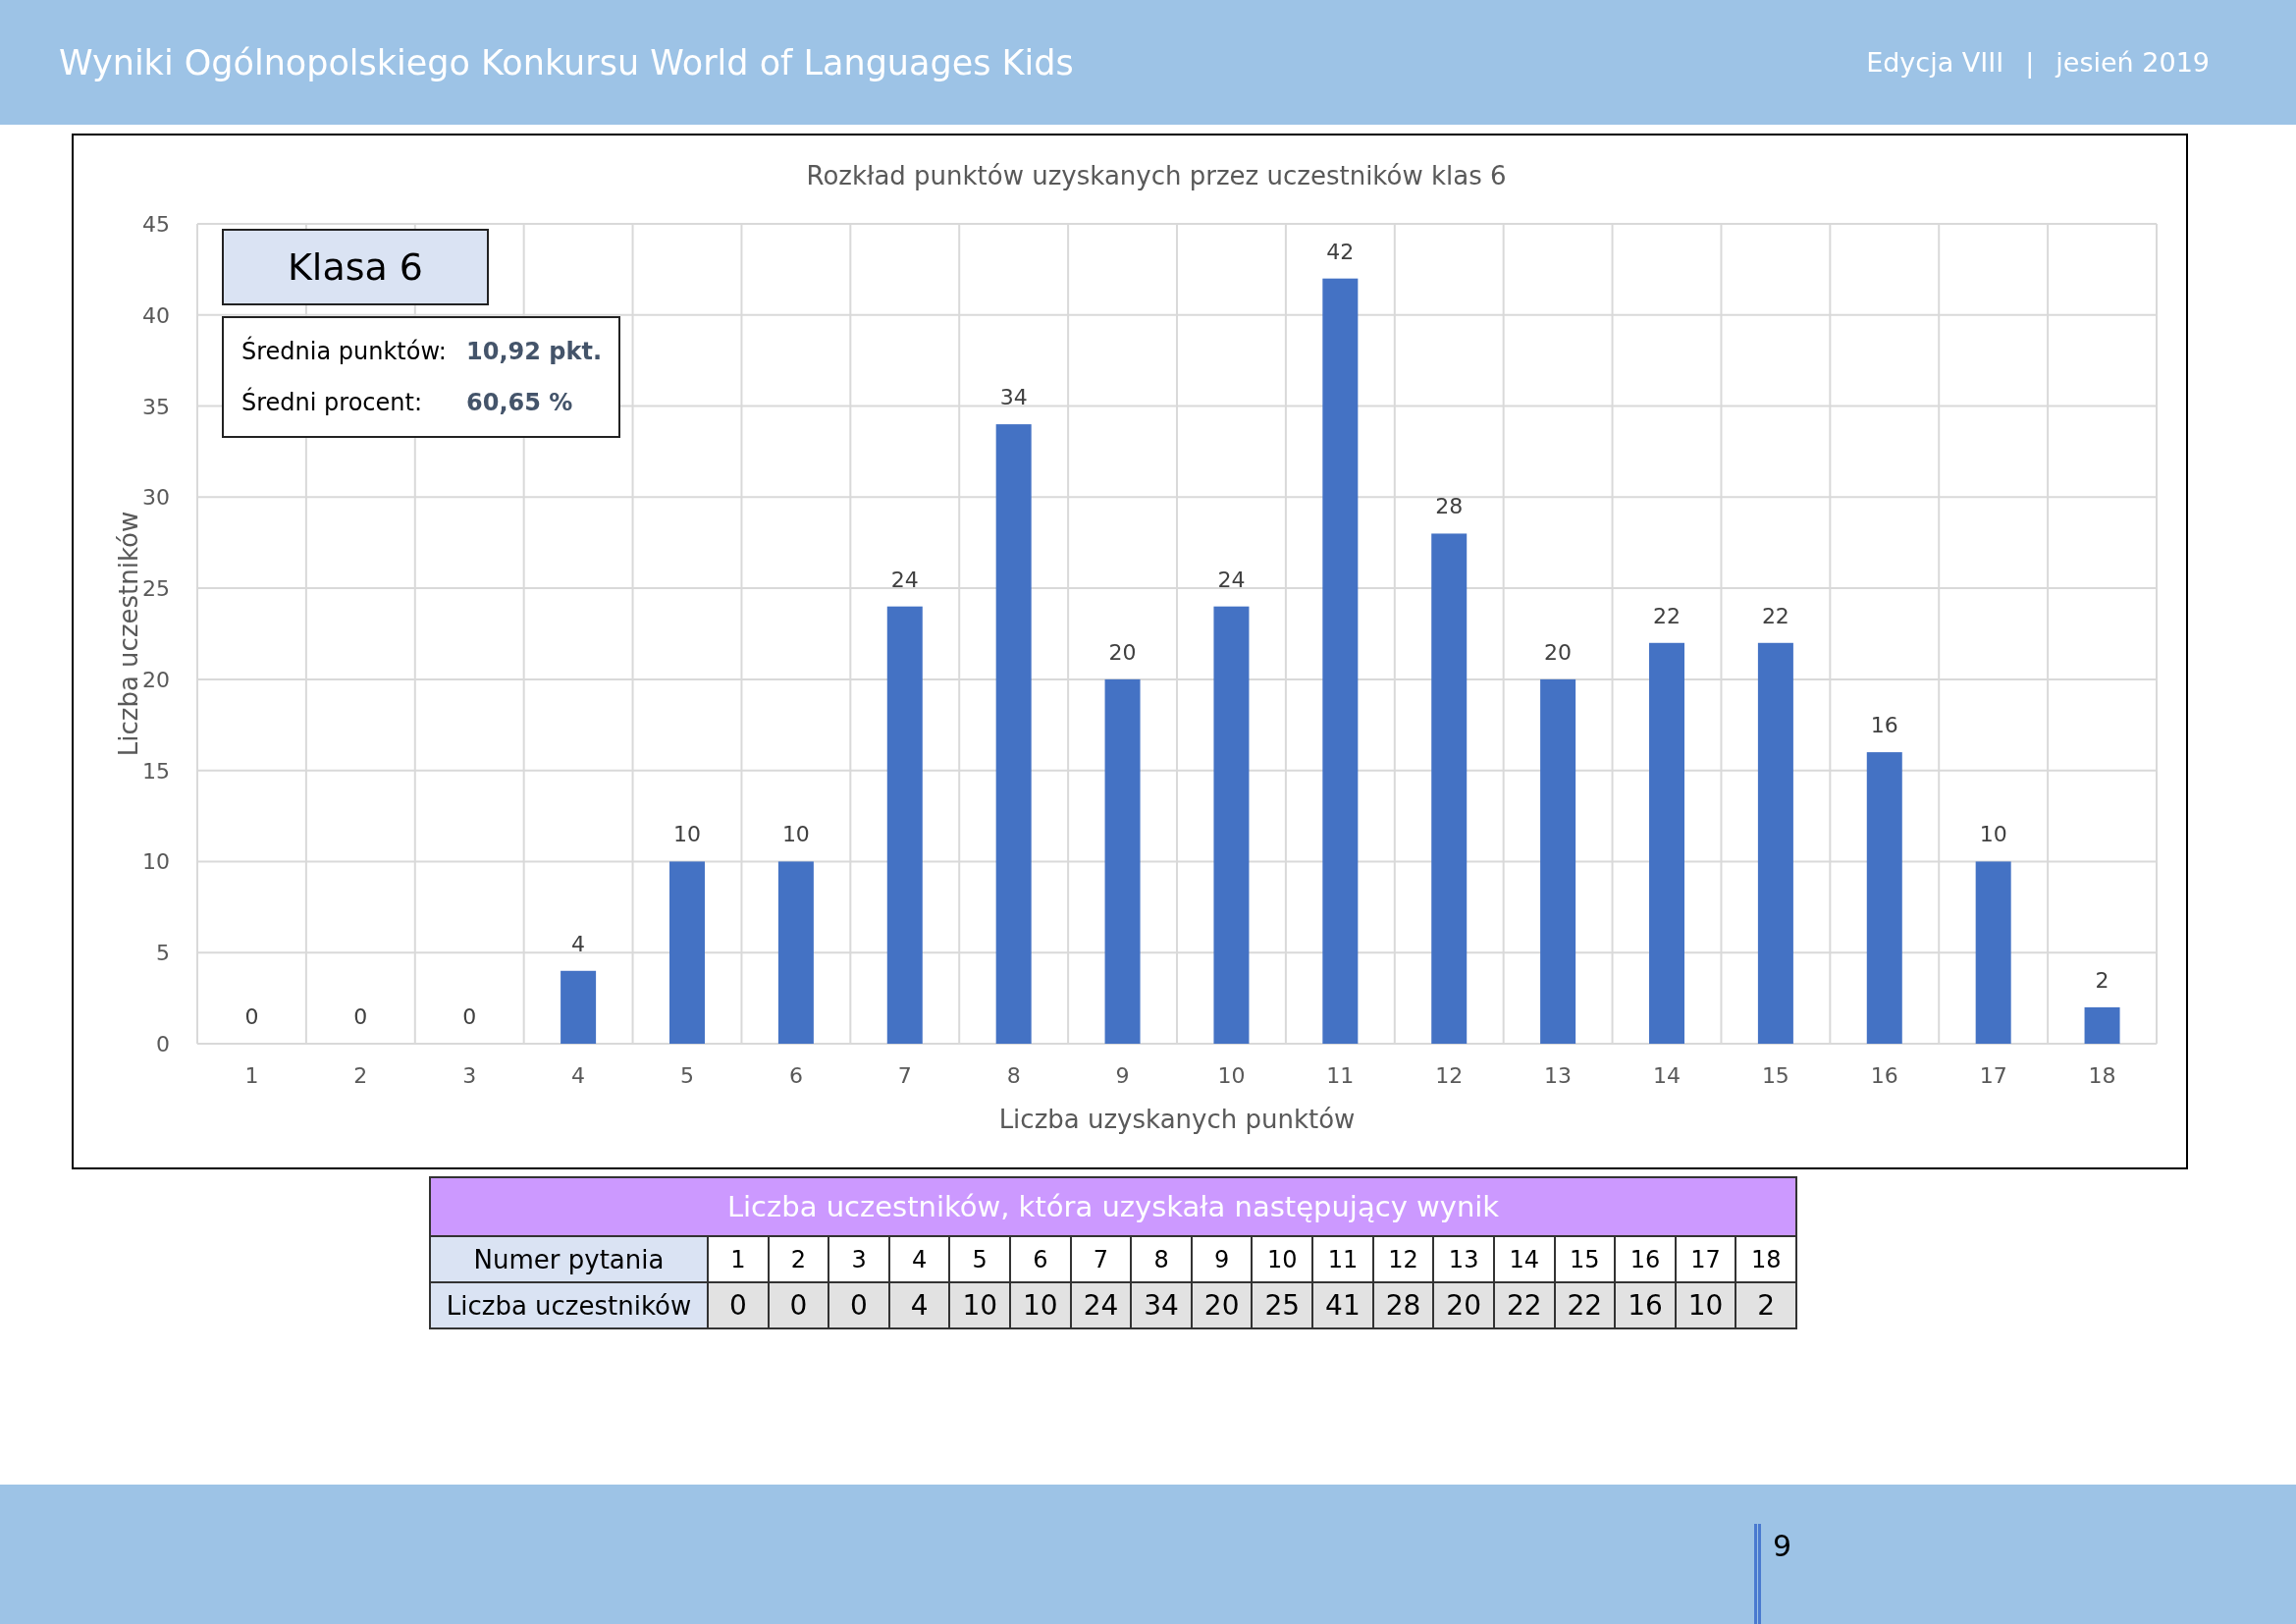 The image size is (2296, 1624). I want to click on table-cell: 25, so click(1284, 1306).